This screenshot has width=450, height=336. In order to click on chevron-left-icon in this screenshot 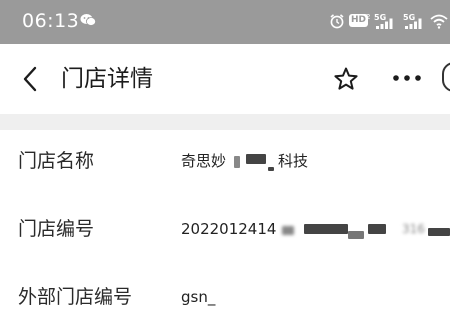, I will do `click(30, 79)`.